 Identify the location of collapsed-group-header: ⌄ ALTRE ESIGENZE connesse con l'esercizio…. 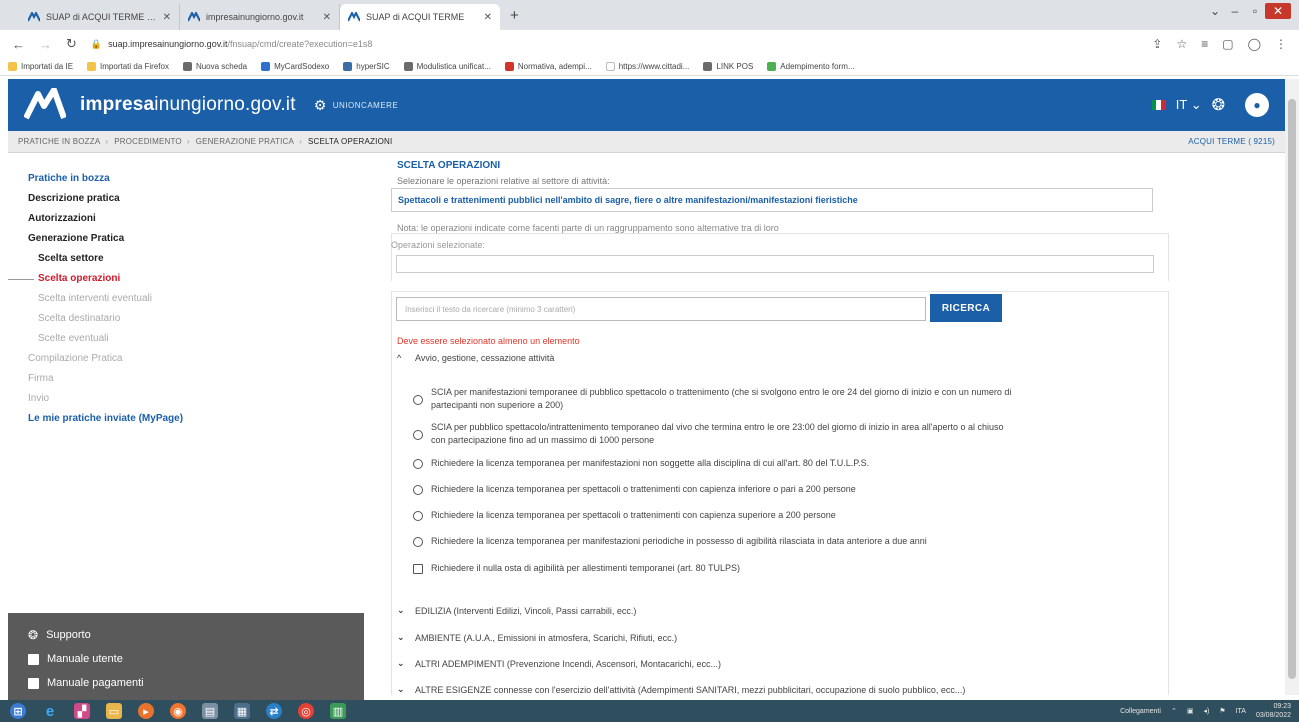
(681, 689).